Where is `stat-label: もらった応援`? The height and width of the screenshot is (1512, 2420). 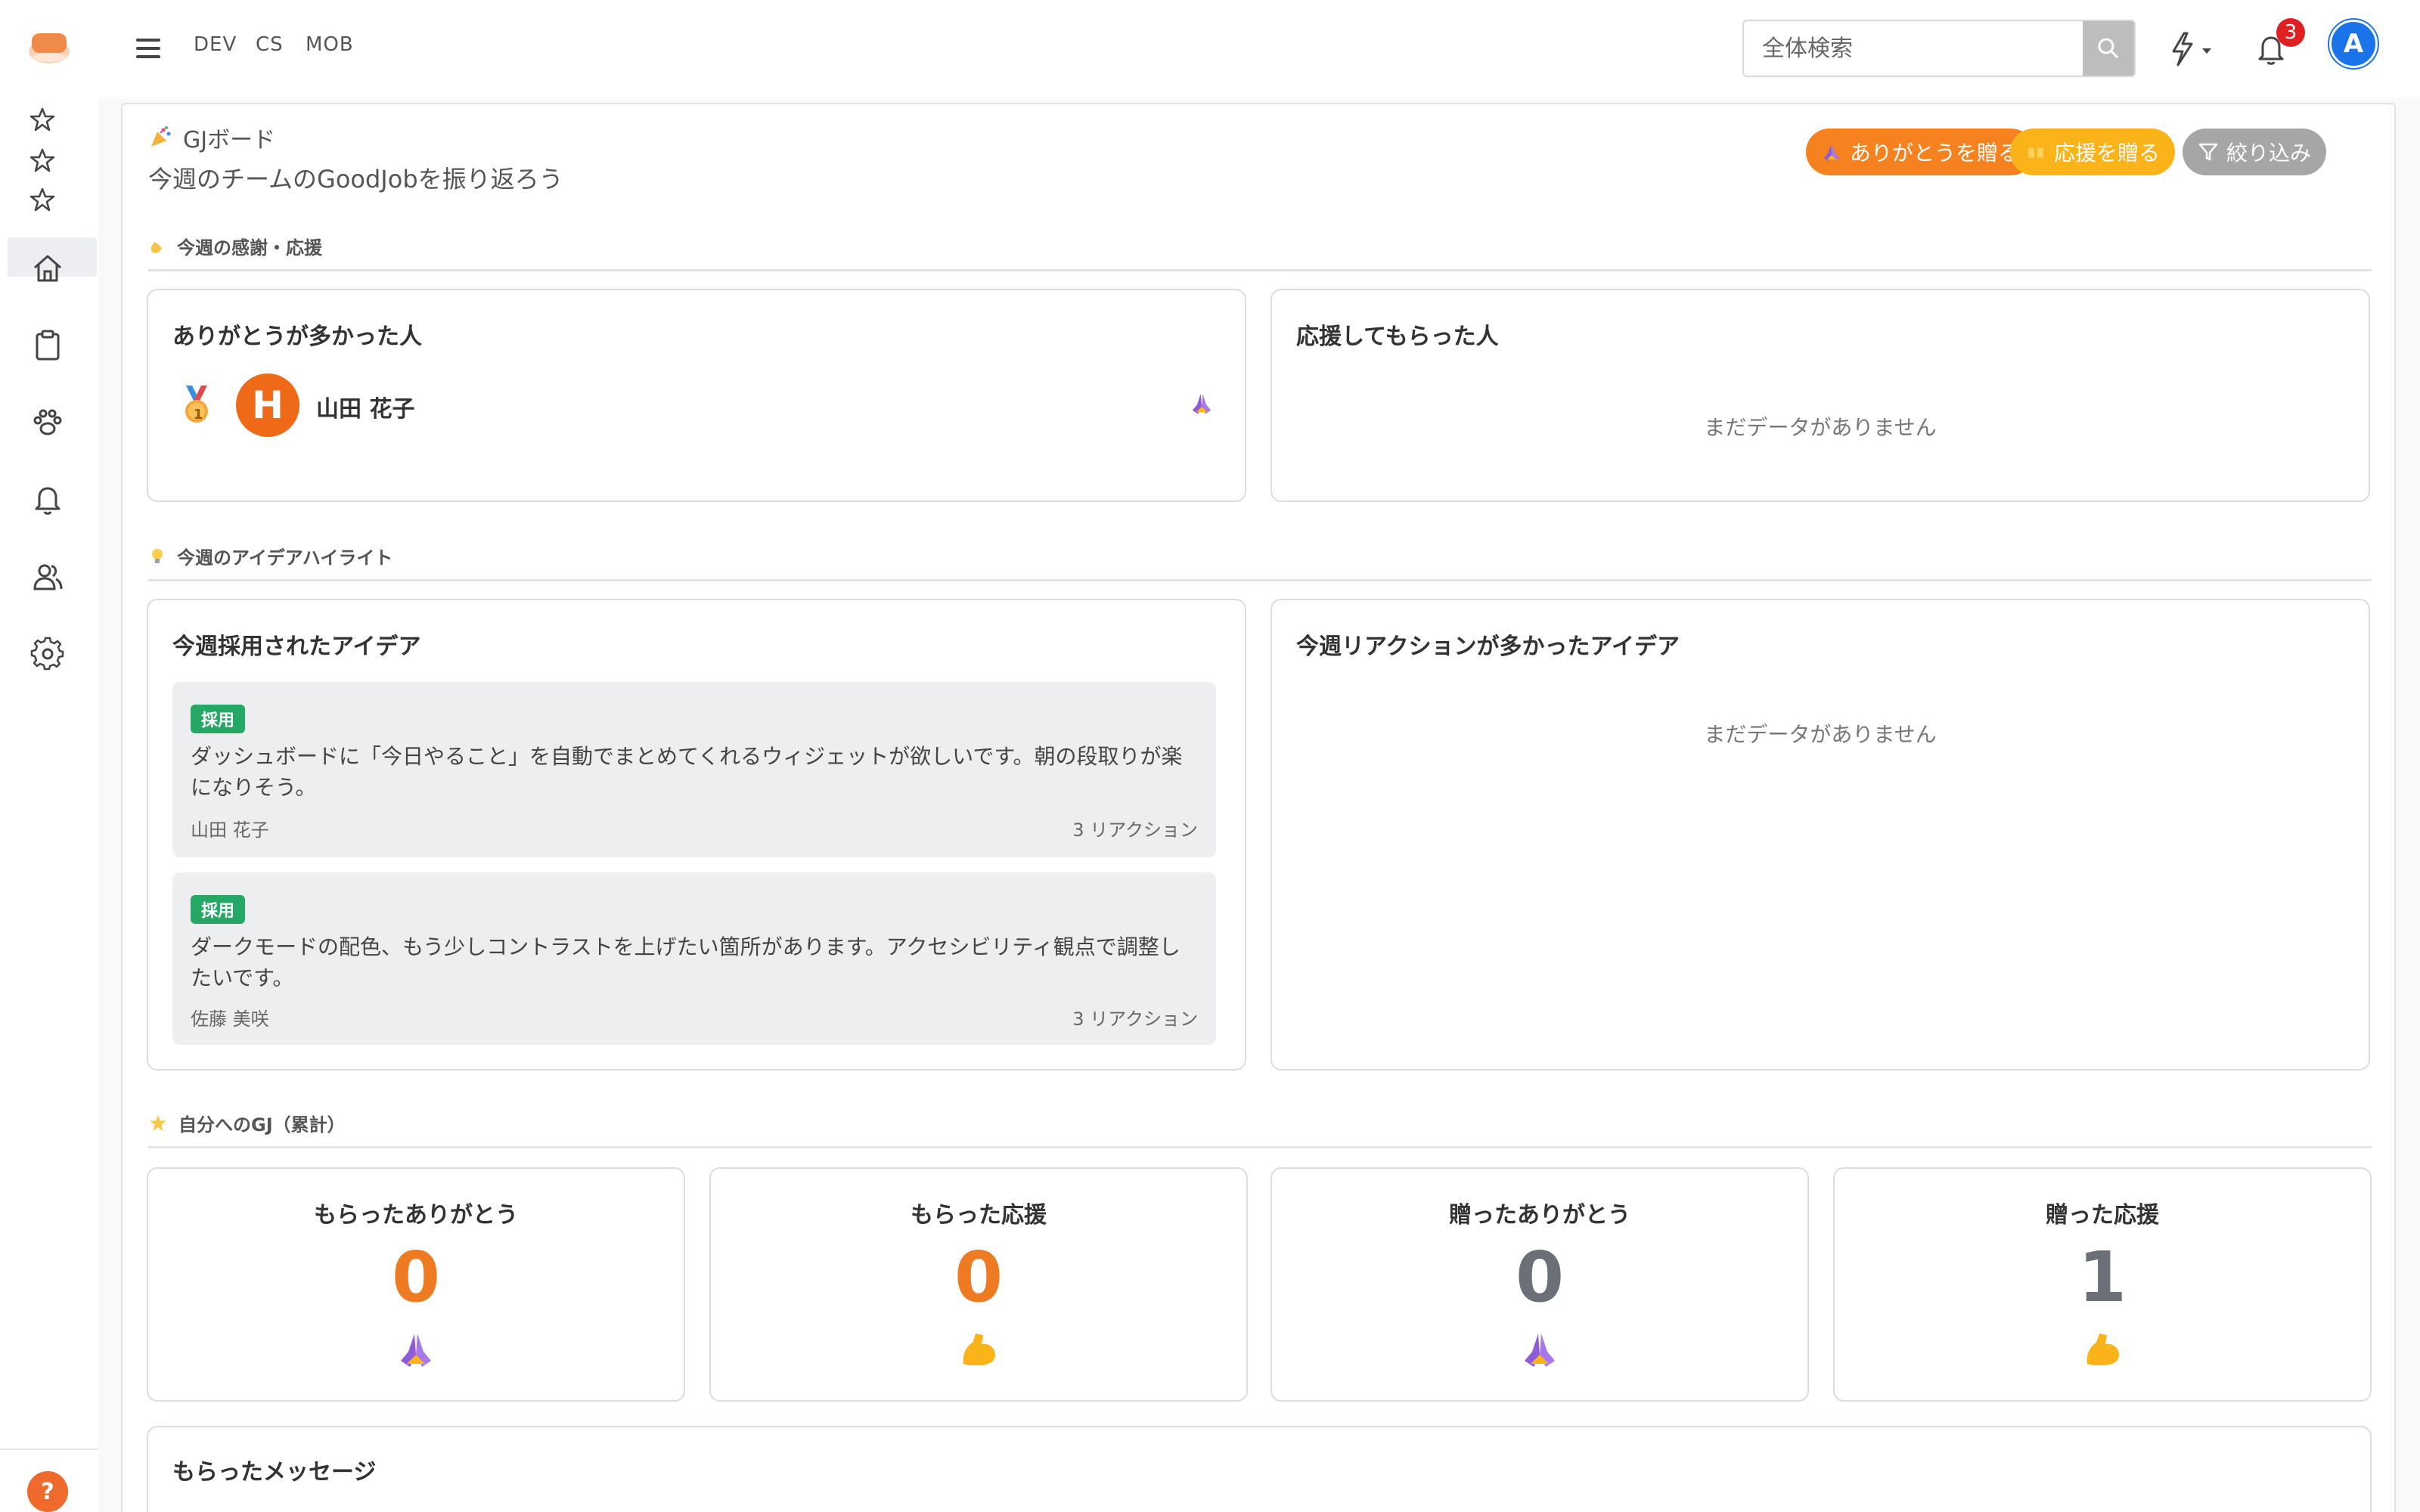 stat-label: もらった応援 is located at coordinates (979, 1215).